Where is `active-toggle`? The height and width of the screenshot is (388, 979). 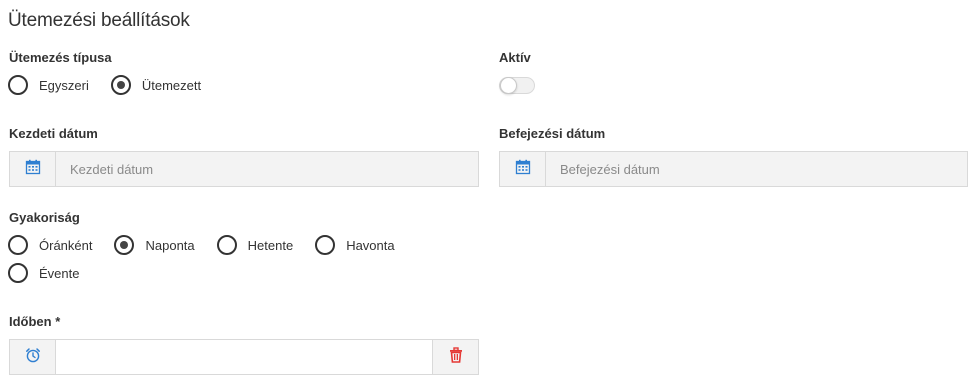
active-toggle is located at coordinates (517, 85).